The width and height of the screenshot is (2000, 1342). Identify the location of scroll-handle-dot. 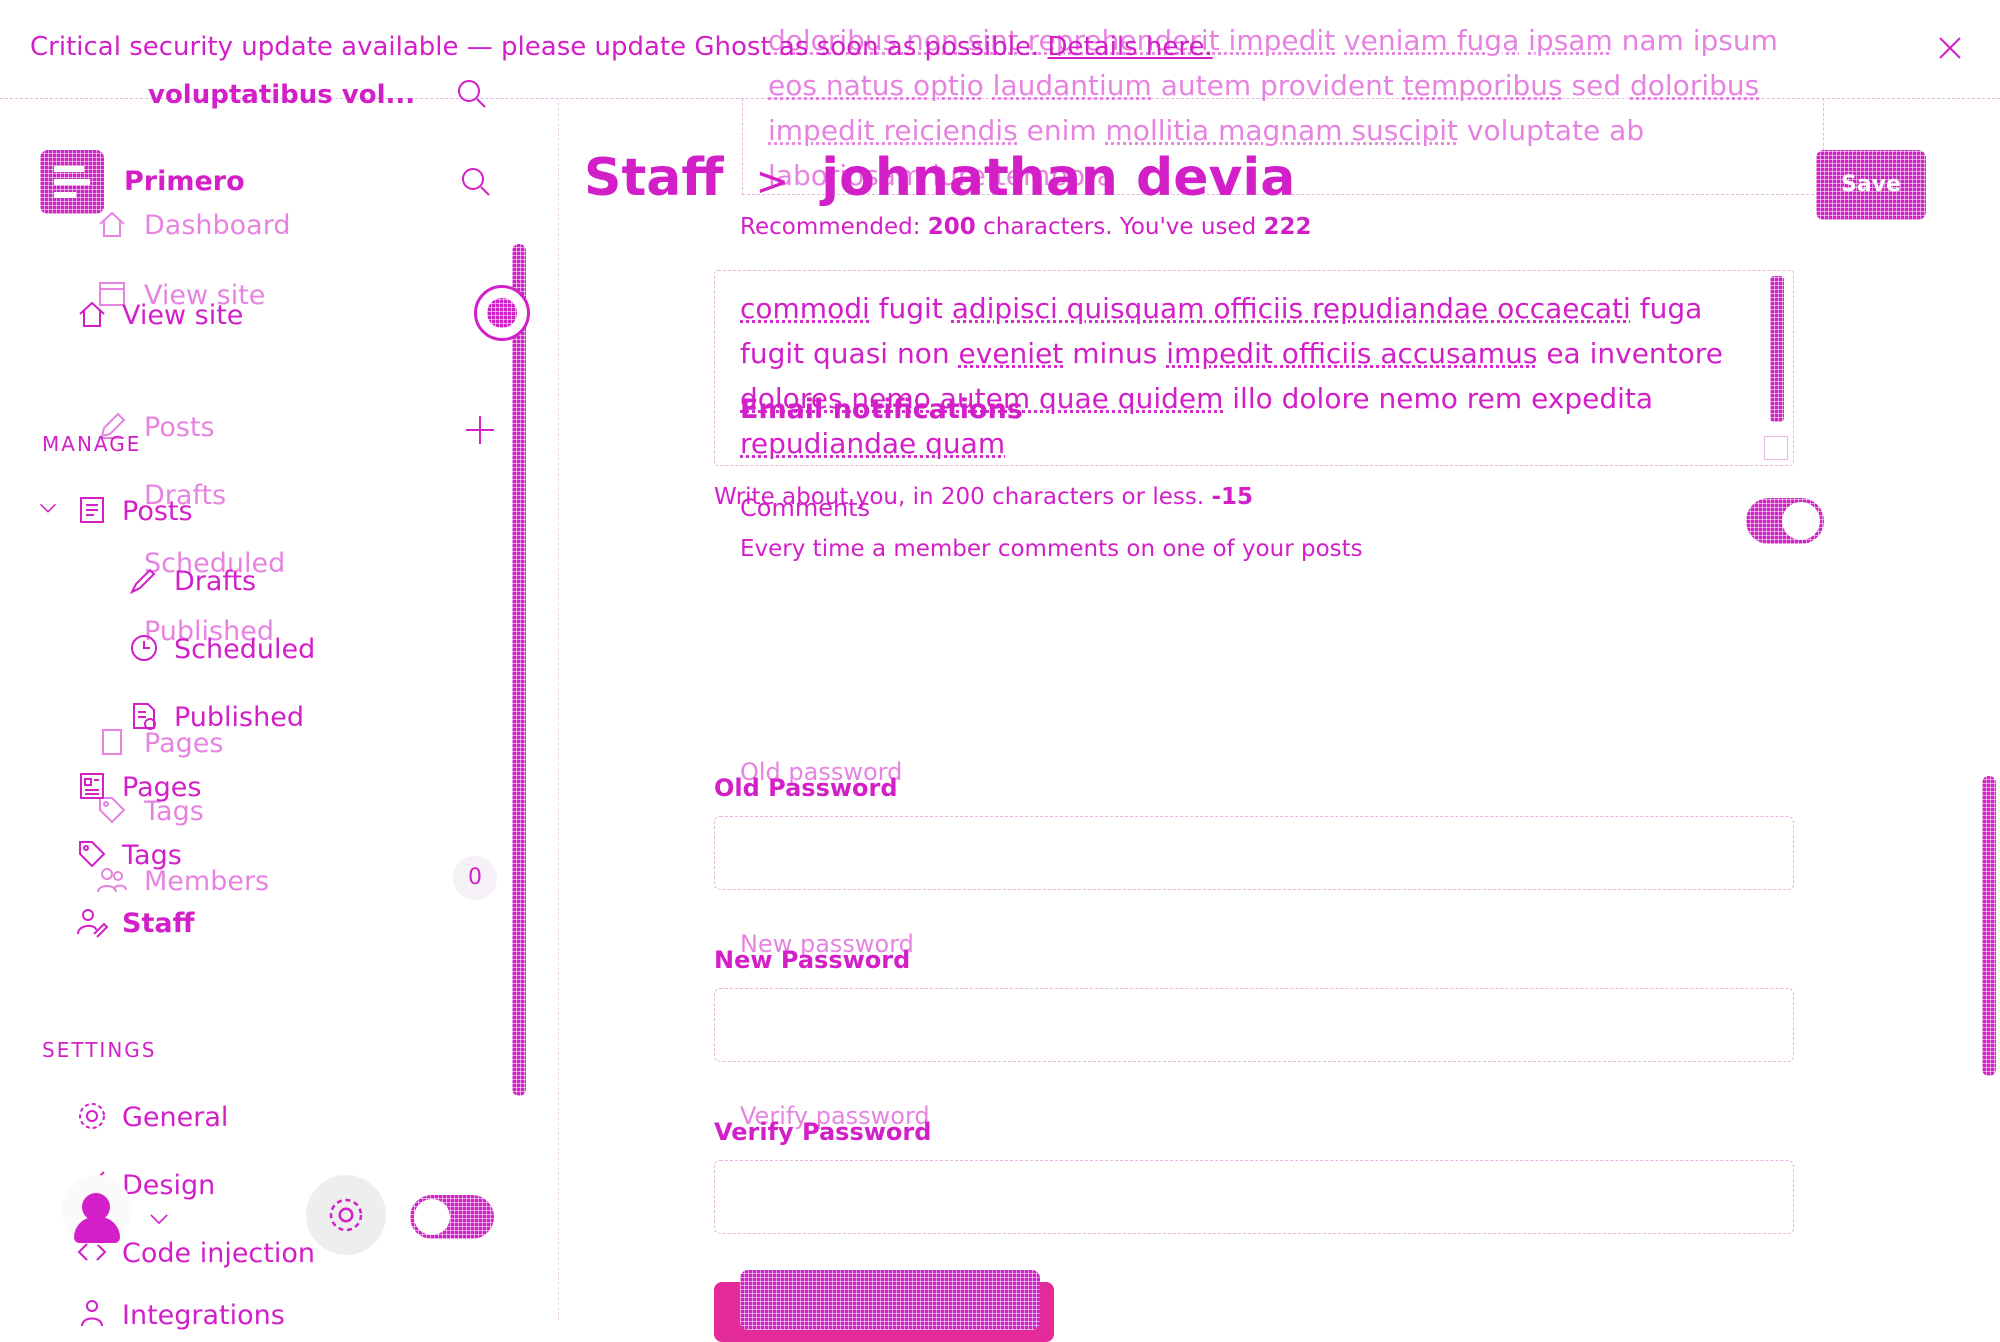
(502, 313).